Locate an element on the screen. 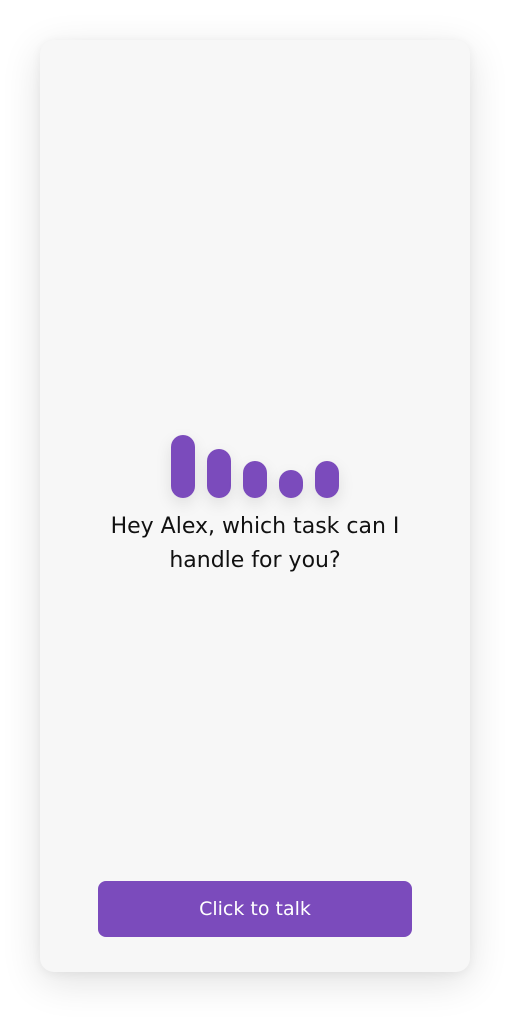  talk-button: Click to talk is located at coordinates (255, 909).